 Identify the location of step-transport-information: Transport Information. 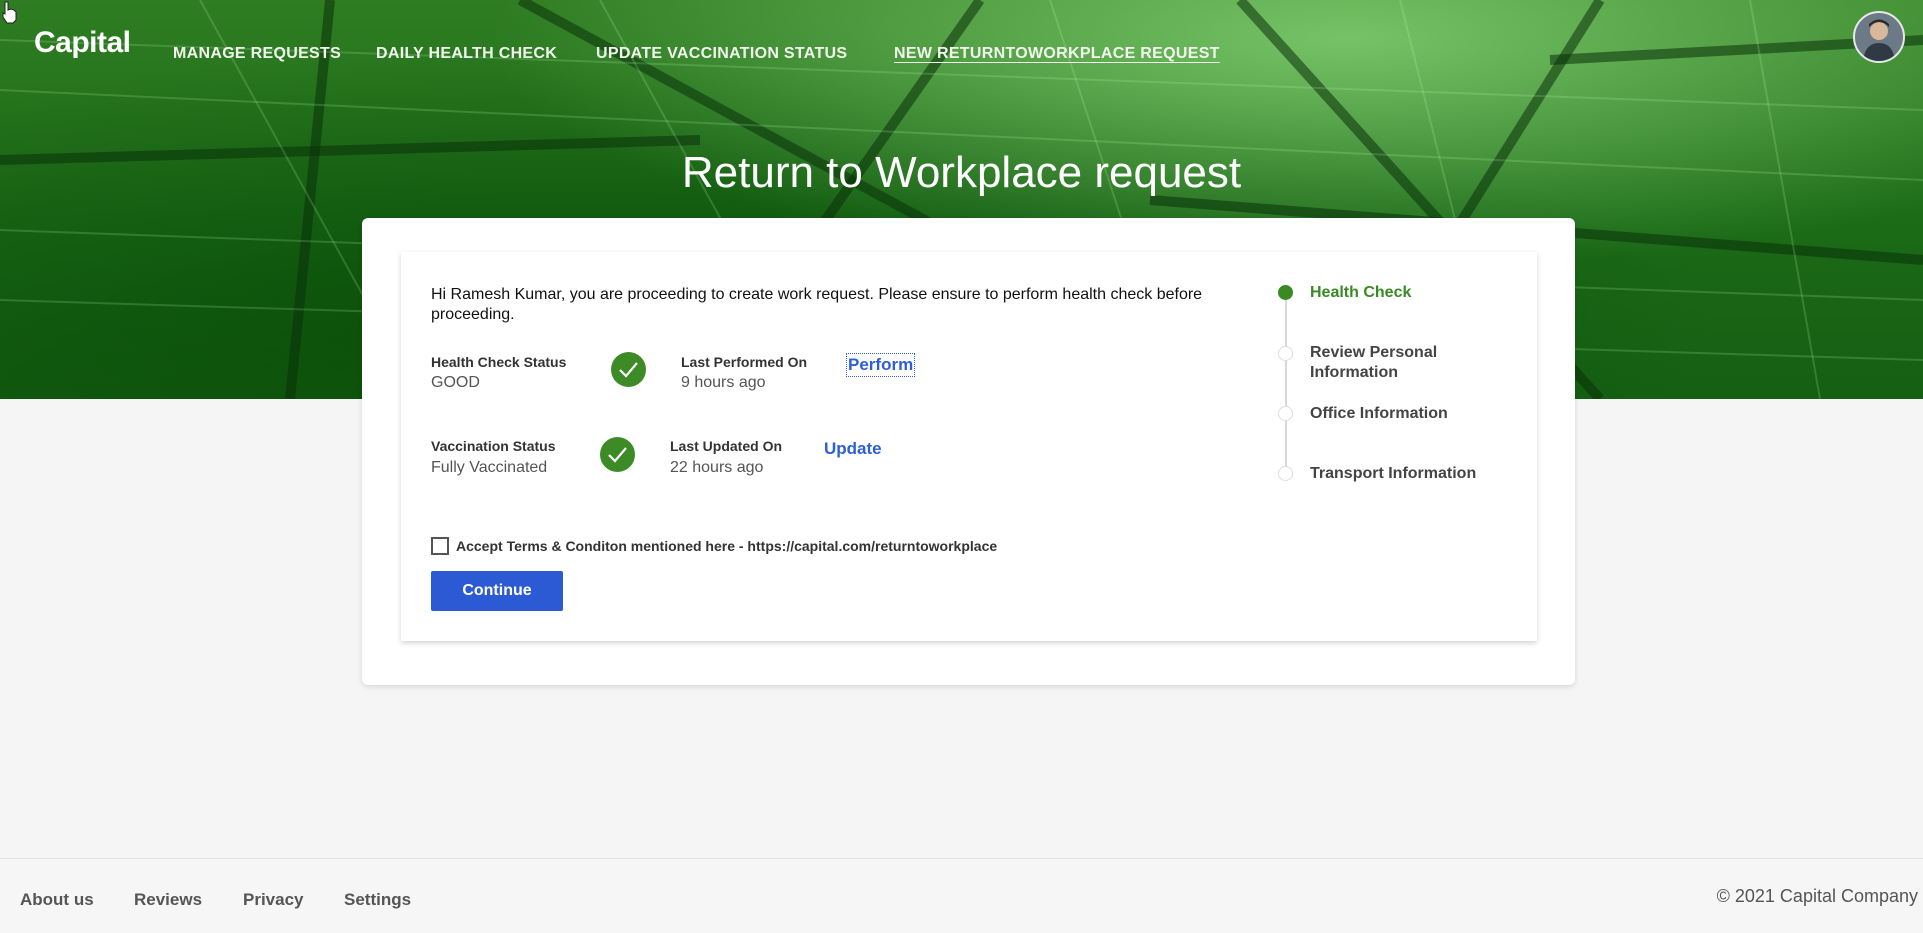
(1405, 474).